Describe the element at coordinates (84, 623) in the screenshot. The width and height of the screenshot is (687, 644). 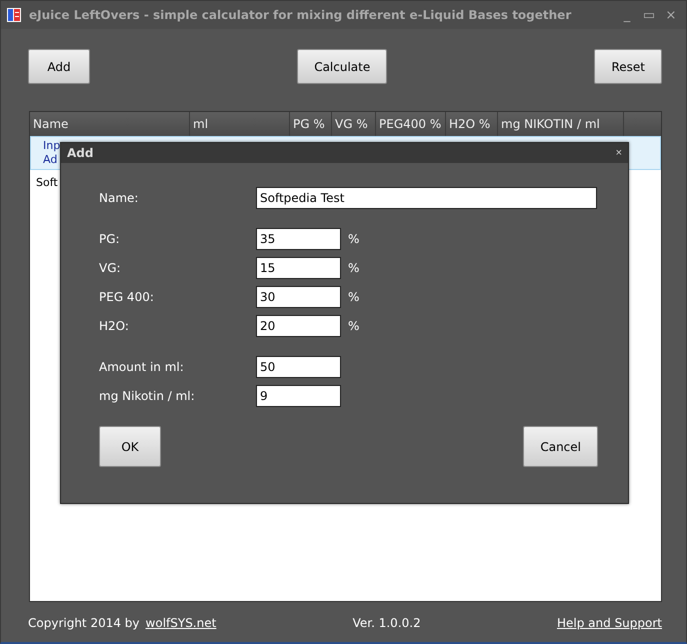
I see `copyright-text: Copyright 2014 by` at that location.